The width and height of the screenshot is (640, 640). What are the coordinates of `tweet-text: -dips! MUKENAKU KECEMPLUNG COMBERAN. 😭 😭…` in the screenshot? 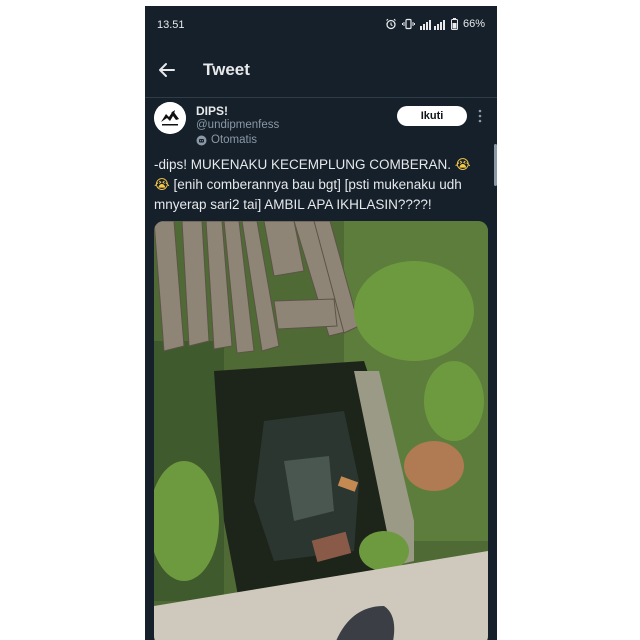 It's located at (319, 184).